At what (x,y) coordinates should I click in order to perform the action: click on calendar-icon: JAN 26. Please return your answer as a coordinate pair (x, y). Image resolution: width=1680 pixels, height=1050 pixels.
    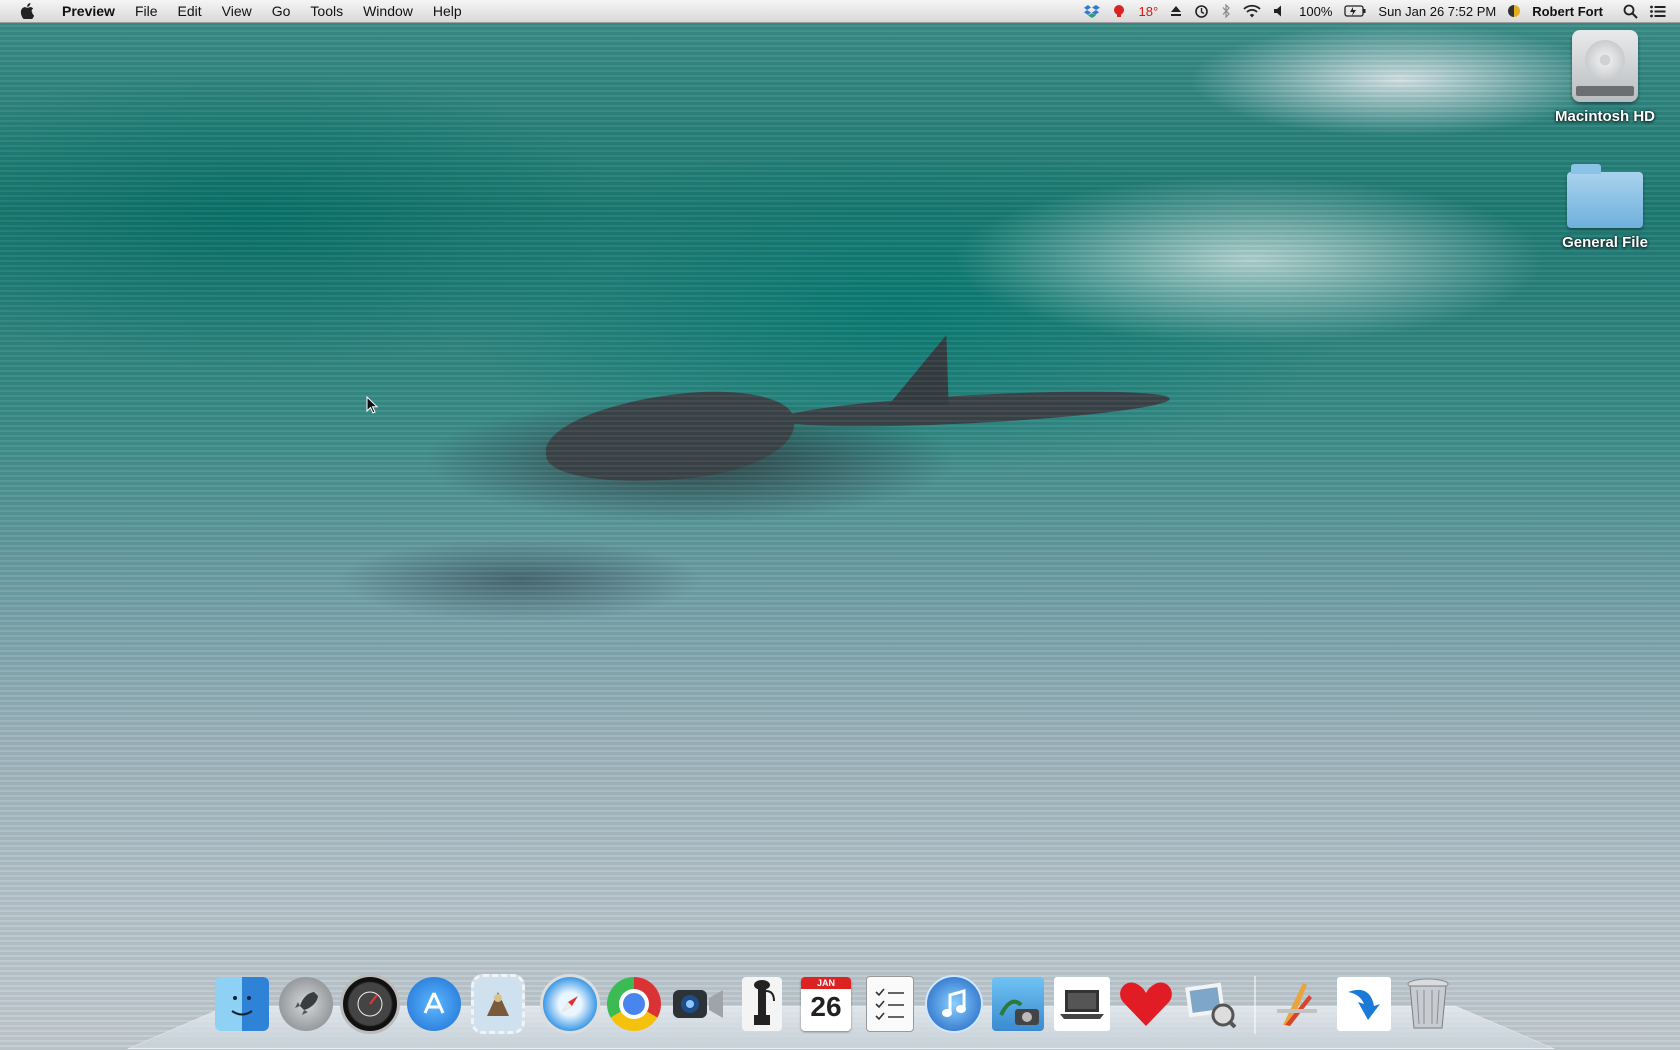
    Looking at the image, I should click on (826, 1004).